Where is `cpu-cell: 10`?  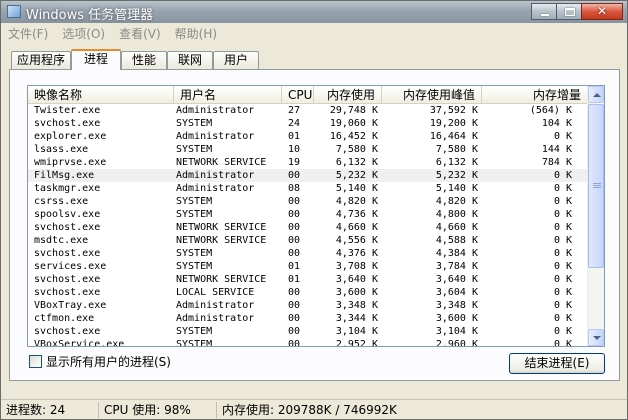 cpu-cell: 10 is located at coordinates (294, 149).